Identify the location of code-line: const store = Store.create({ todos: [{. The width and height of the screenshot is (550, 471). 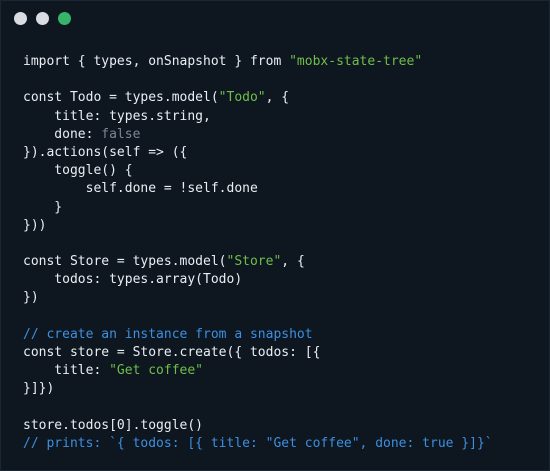
(258, 353).